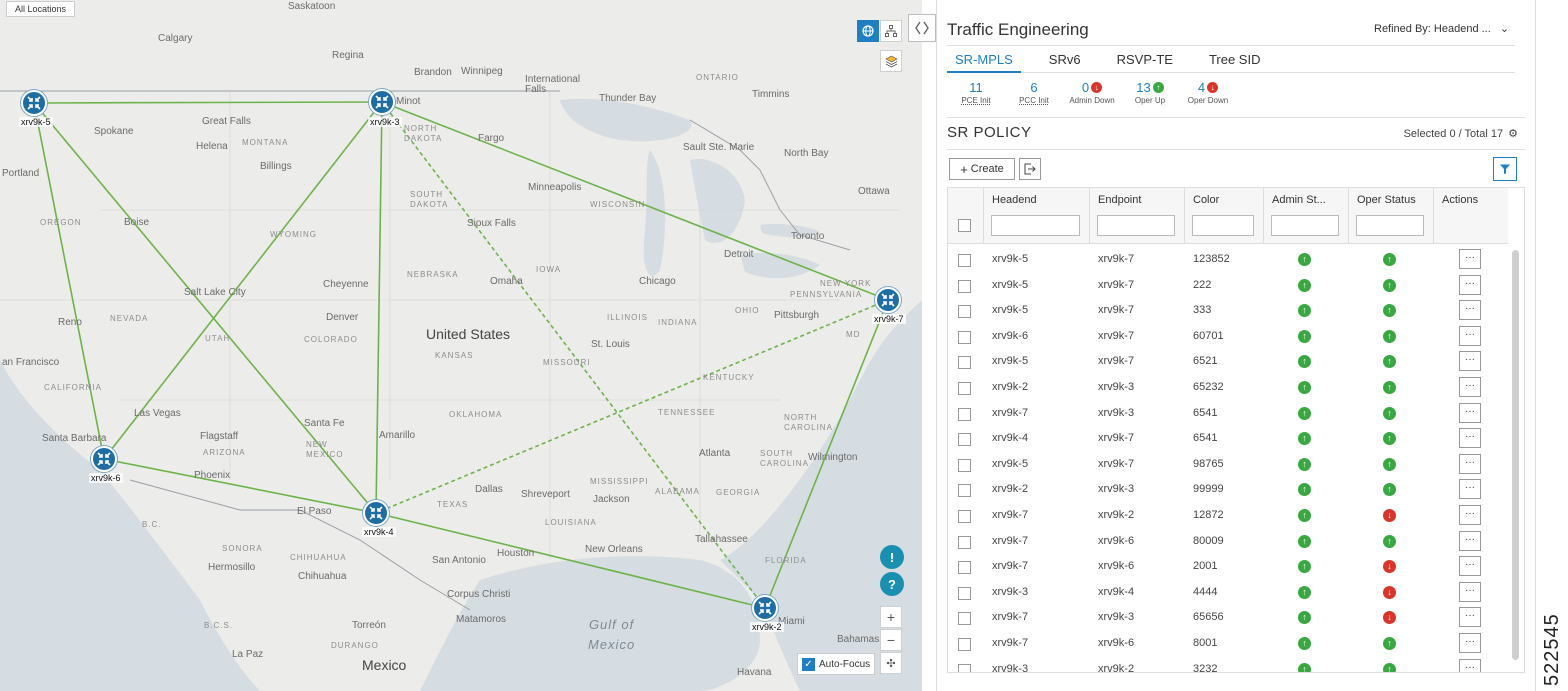  What do you see at coordinates (976, 92) in the screenshot?
I see `stat-pce-init: 11 PCE Init` at bounding box center [976, 92].